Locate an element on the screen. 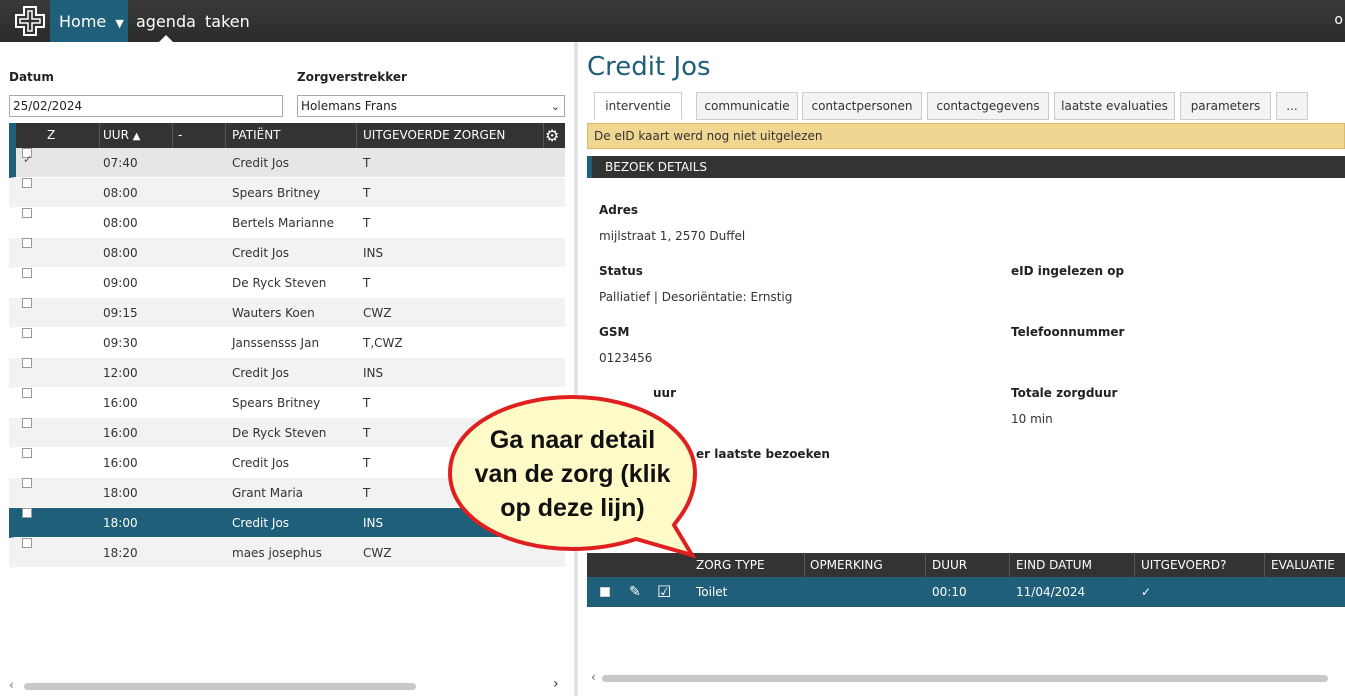  field-gsm-value: 0123456 is located at coordinates (626, 358).